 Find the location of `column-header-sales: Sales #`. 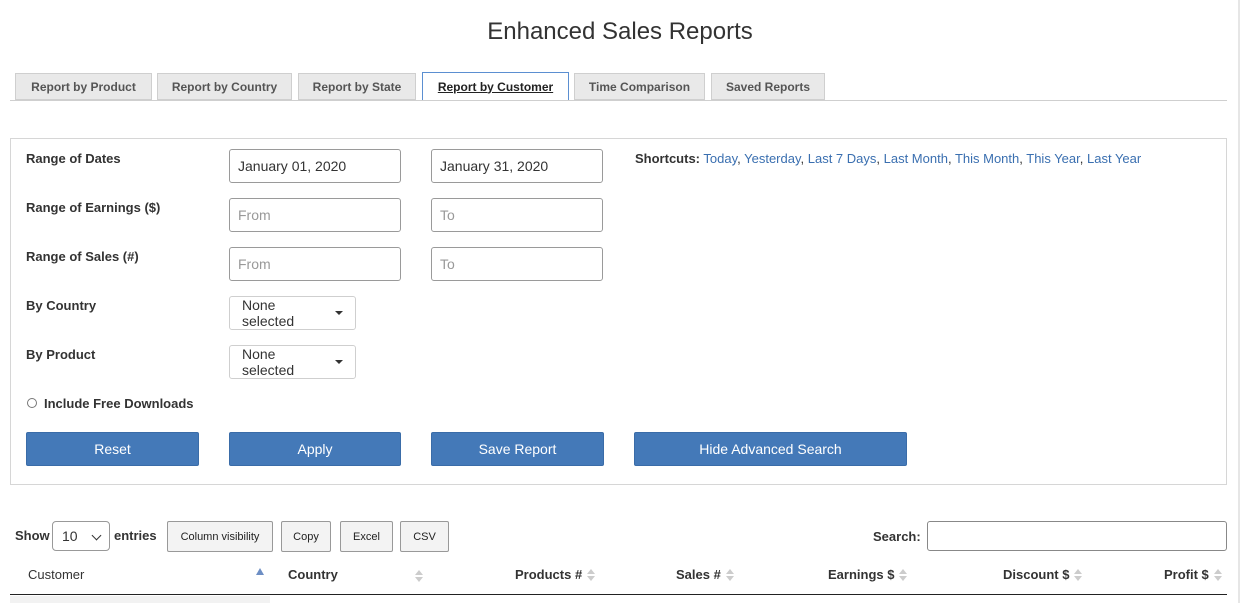

column-header-sales: Sales # is located at coordinates (705, 574).